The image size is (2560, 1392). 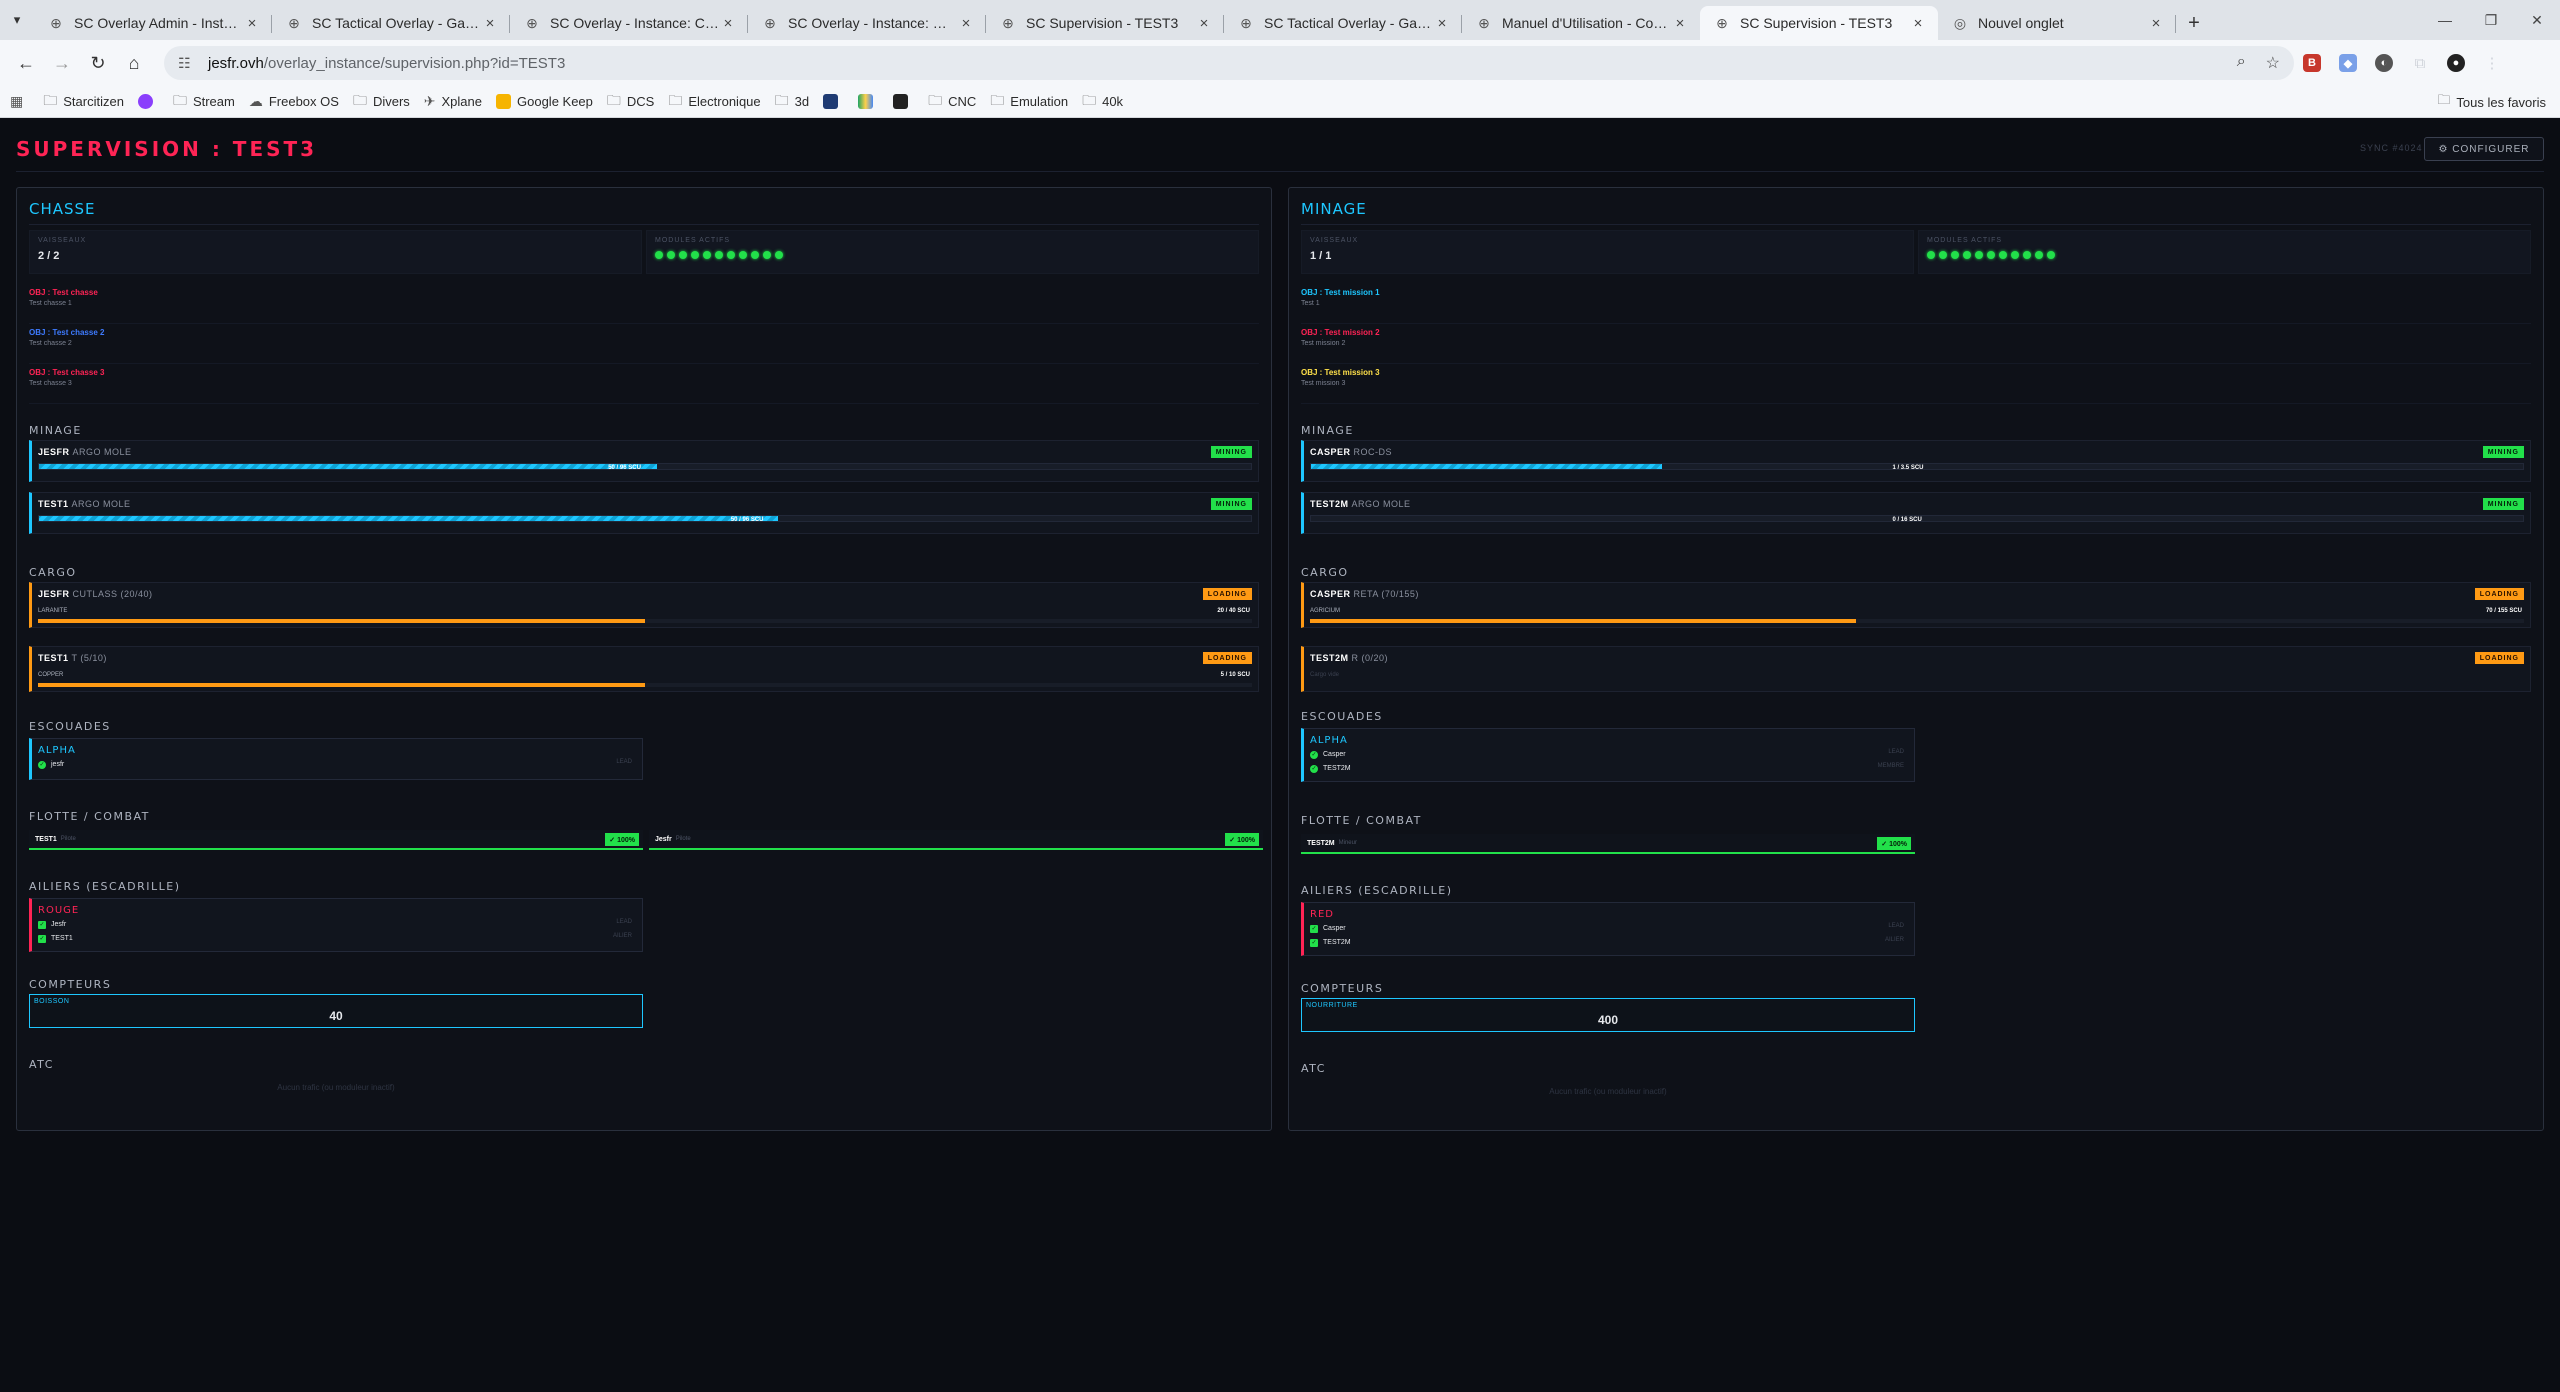 I want to click on bookmark-40k: 🗀 40k, so click(x=1102, y=102).